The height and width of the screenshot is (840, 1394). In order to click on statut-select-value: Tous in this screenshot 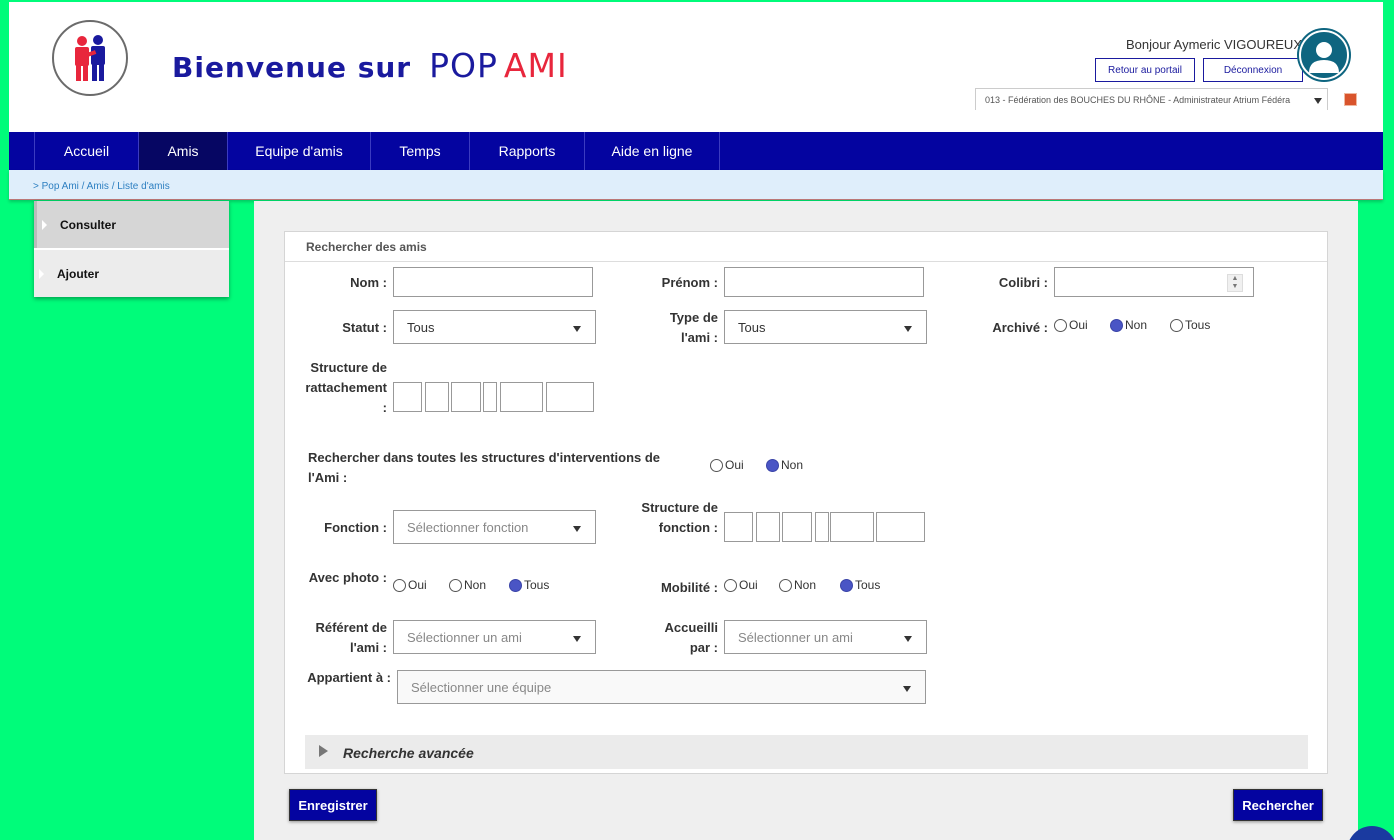, I will do `click(421, 327)`.